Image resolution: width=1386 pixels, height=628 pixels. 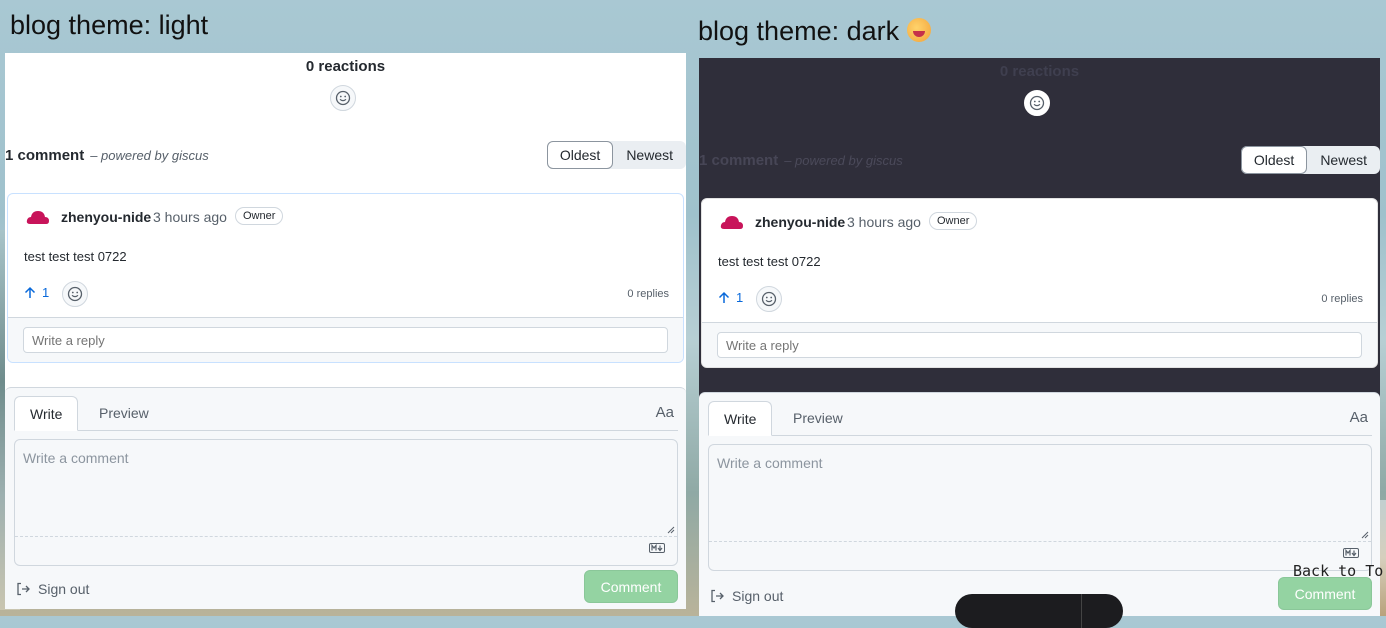 I want to click on grinning-emoji-icon, so click(x=919, y=29).